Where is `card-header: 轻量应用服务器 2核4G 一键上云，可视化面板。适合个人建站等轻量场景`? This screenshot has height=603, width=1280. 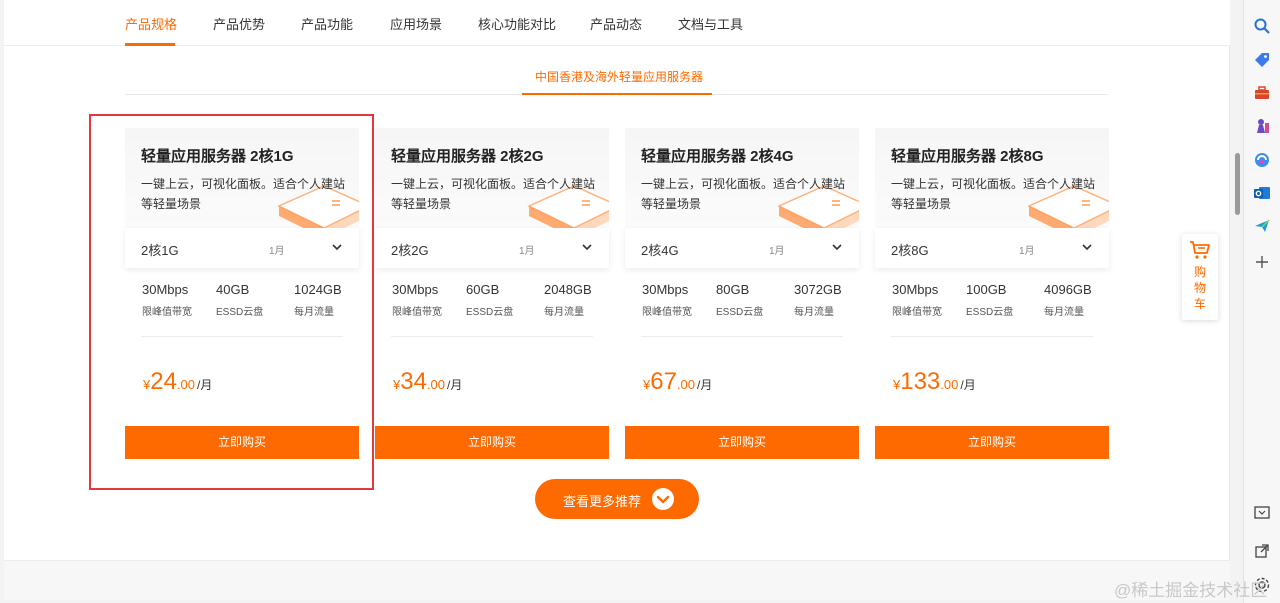 card-header: 轻量应用服务器 2核4G 一键上云，可视化面板。适合个人建站等轻量场景 is located at coordinates (742, 178).